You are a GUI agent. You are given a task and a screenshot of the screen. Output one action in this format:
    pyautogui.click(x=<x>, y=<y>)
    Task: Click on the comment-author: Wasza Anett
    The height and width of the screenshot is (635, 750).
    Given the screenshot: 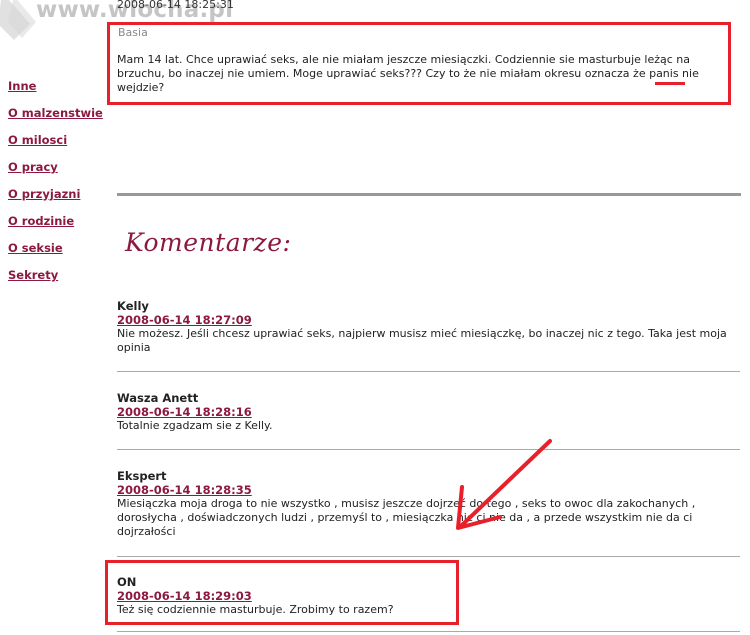 What is the action you would take?
    pyautogui.click(x=158, y=398)
    